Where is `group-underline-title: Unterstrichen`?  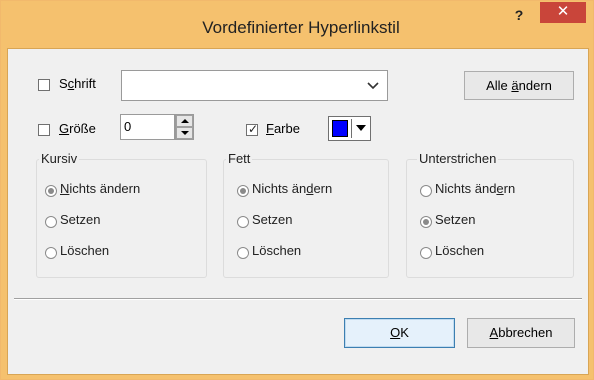 group-underline-title: Unterstrichen is located at coordinates (458, 158).